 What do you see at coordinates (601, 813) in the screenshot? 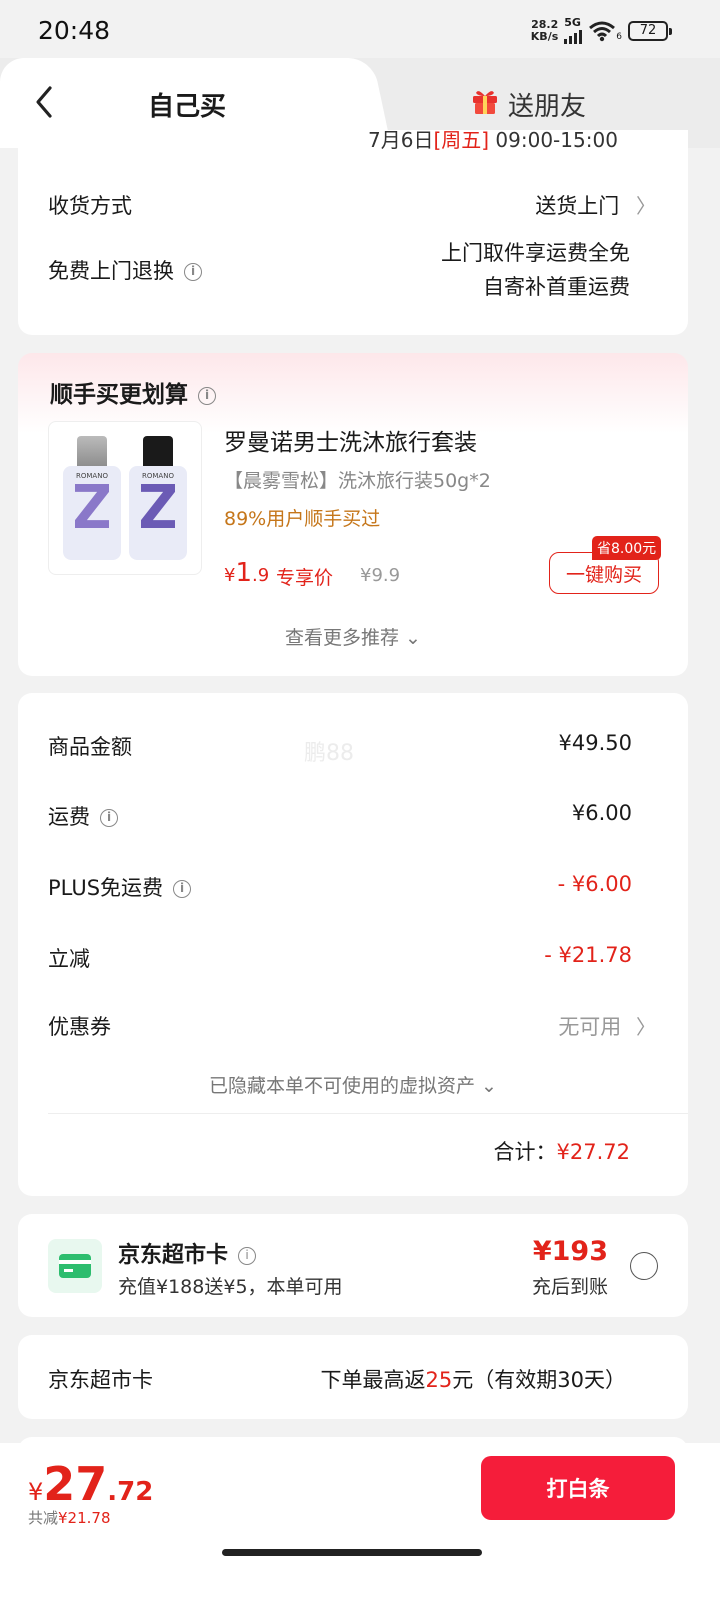
I see `shipping-value: ¥6.00` at bounding box center [601, 813].